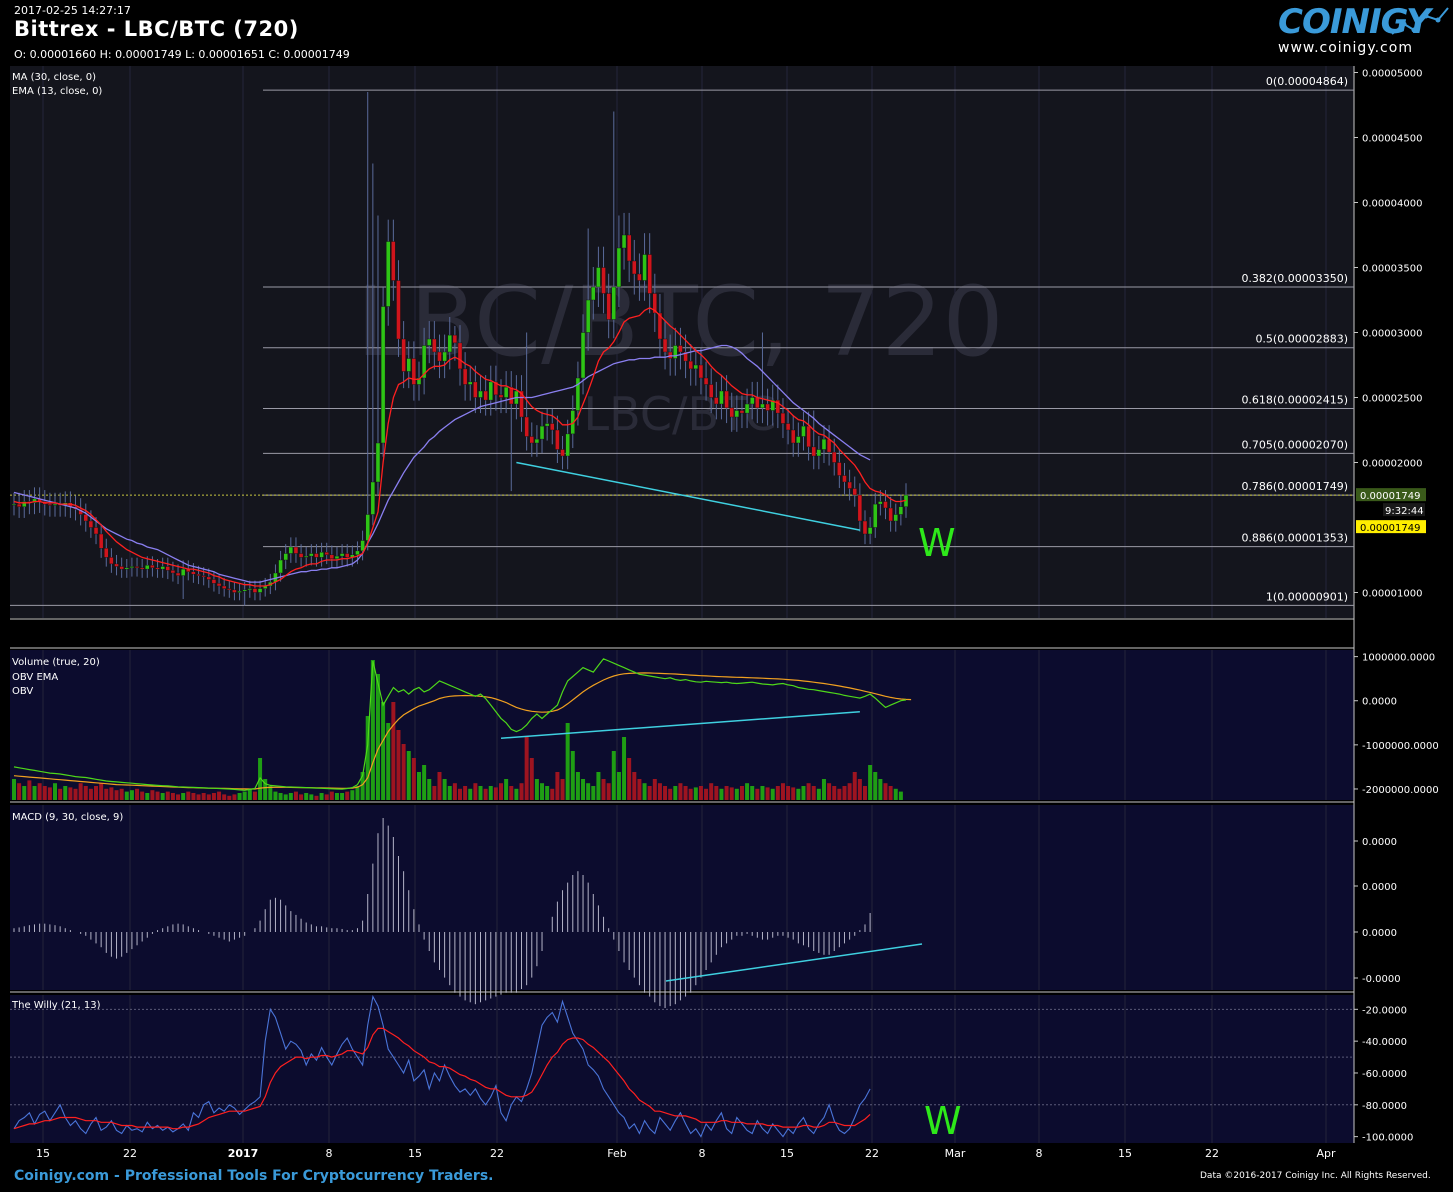 This screenshot has width=1453, height=1192. I want to click on fib-level-label: 0.705(0.00002070), so click(1294, 444).